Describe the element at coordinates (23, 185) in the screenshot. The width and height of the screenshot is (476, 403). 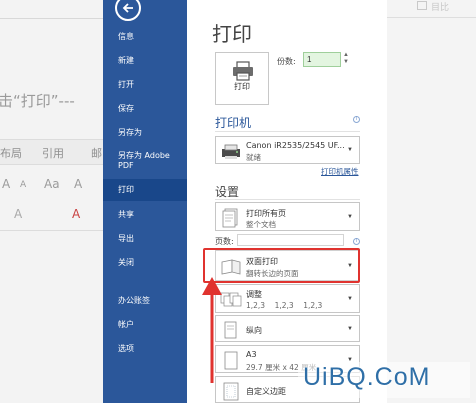
I see `font-shrink-icon: A` at that location.